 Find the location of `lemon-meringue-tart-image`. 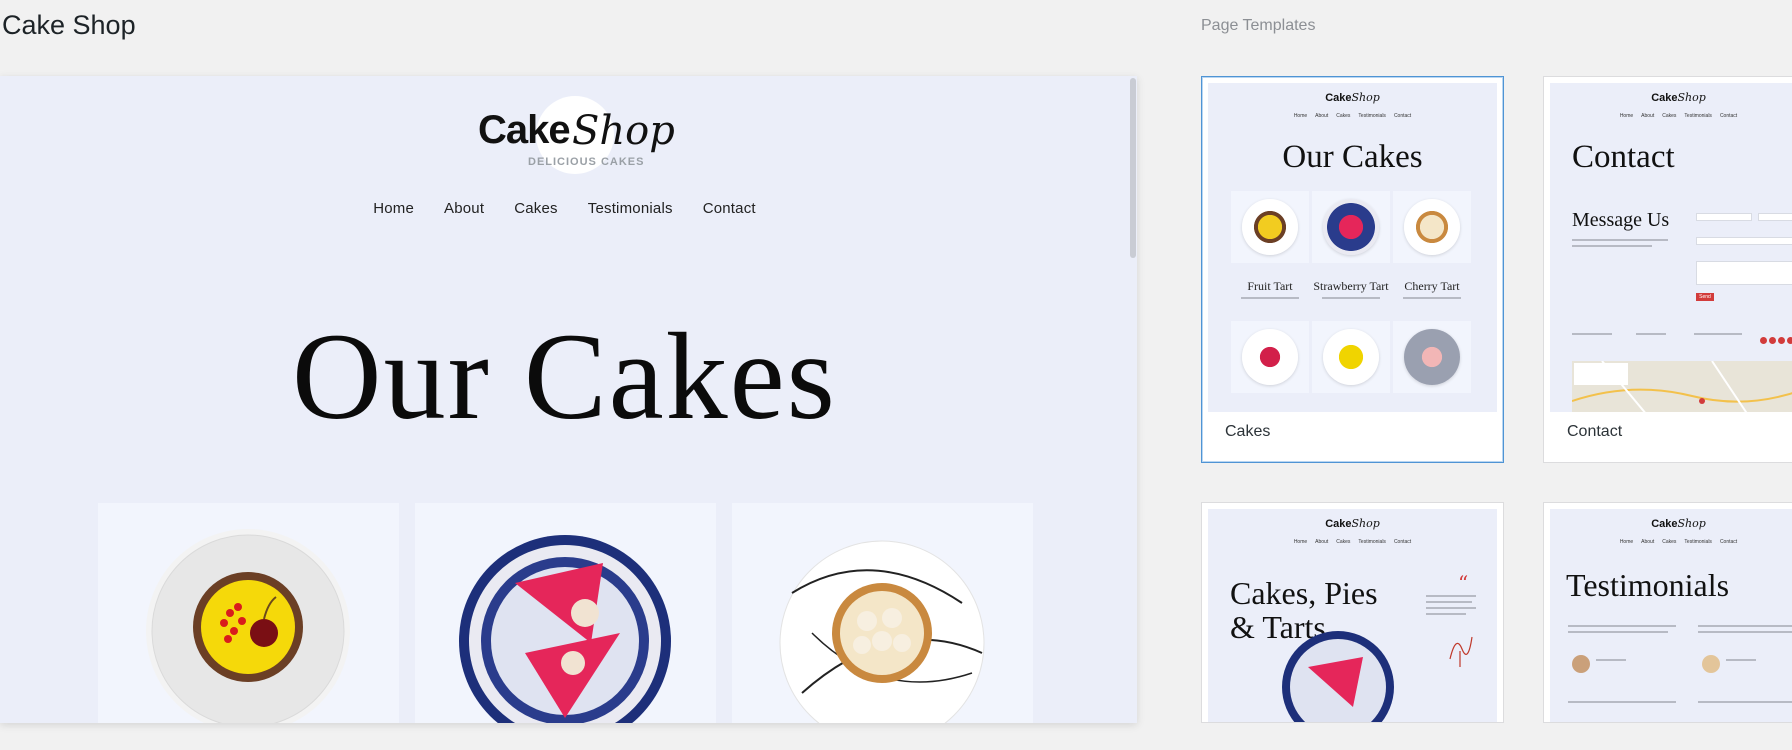

lemon-meringue-tart-image is located at coordinates (882, 631).